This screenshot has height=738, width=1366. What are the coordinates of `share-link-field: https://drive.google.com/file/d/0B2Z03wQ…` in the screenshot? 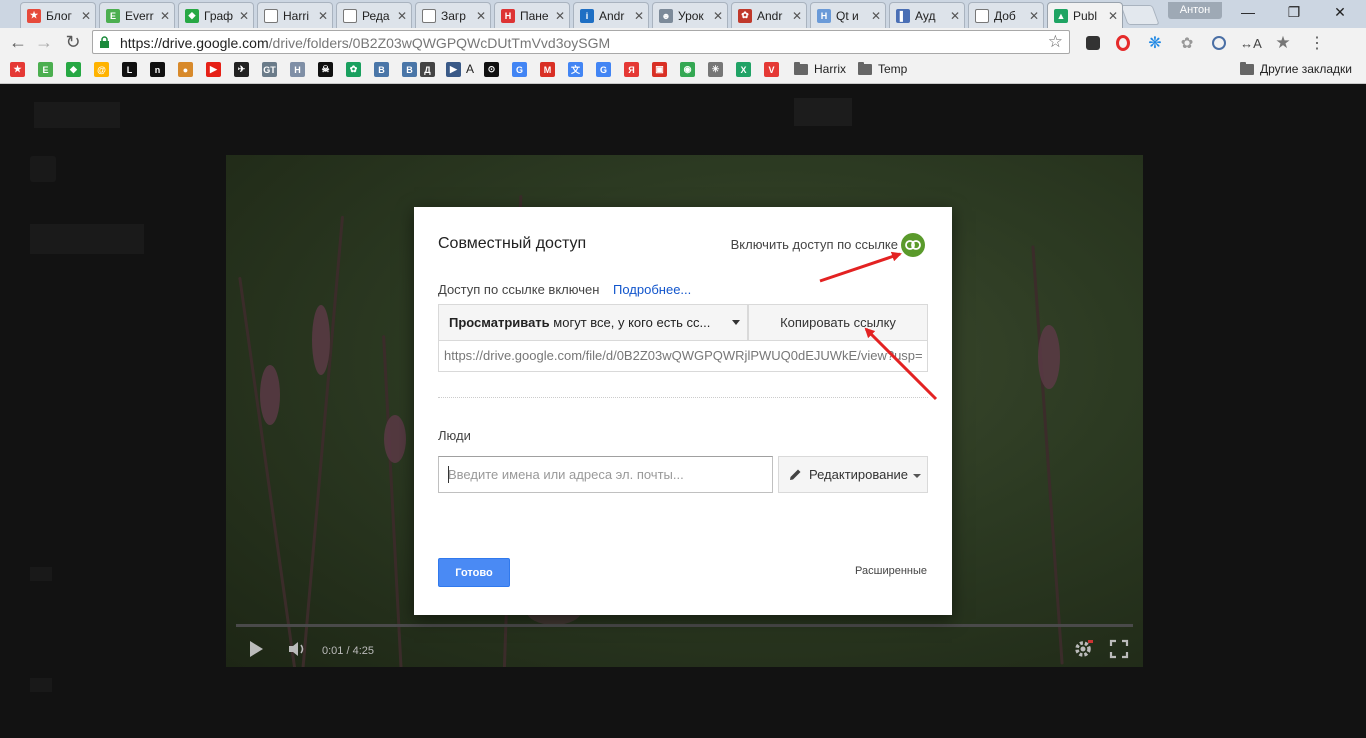 It's located at (683, 356).